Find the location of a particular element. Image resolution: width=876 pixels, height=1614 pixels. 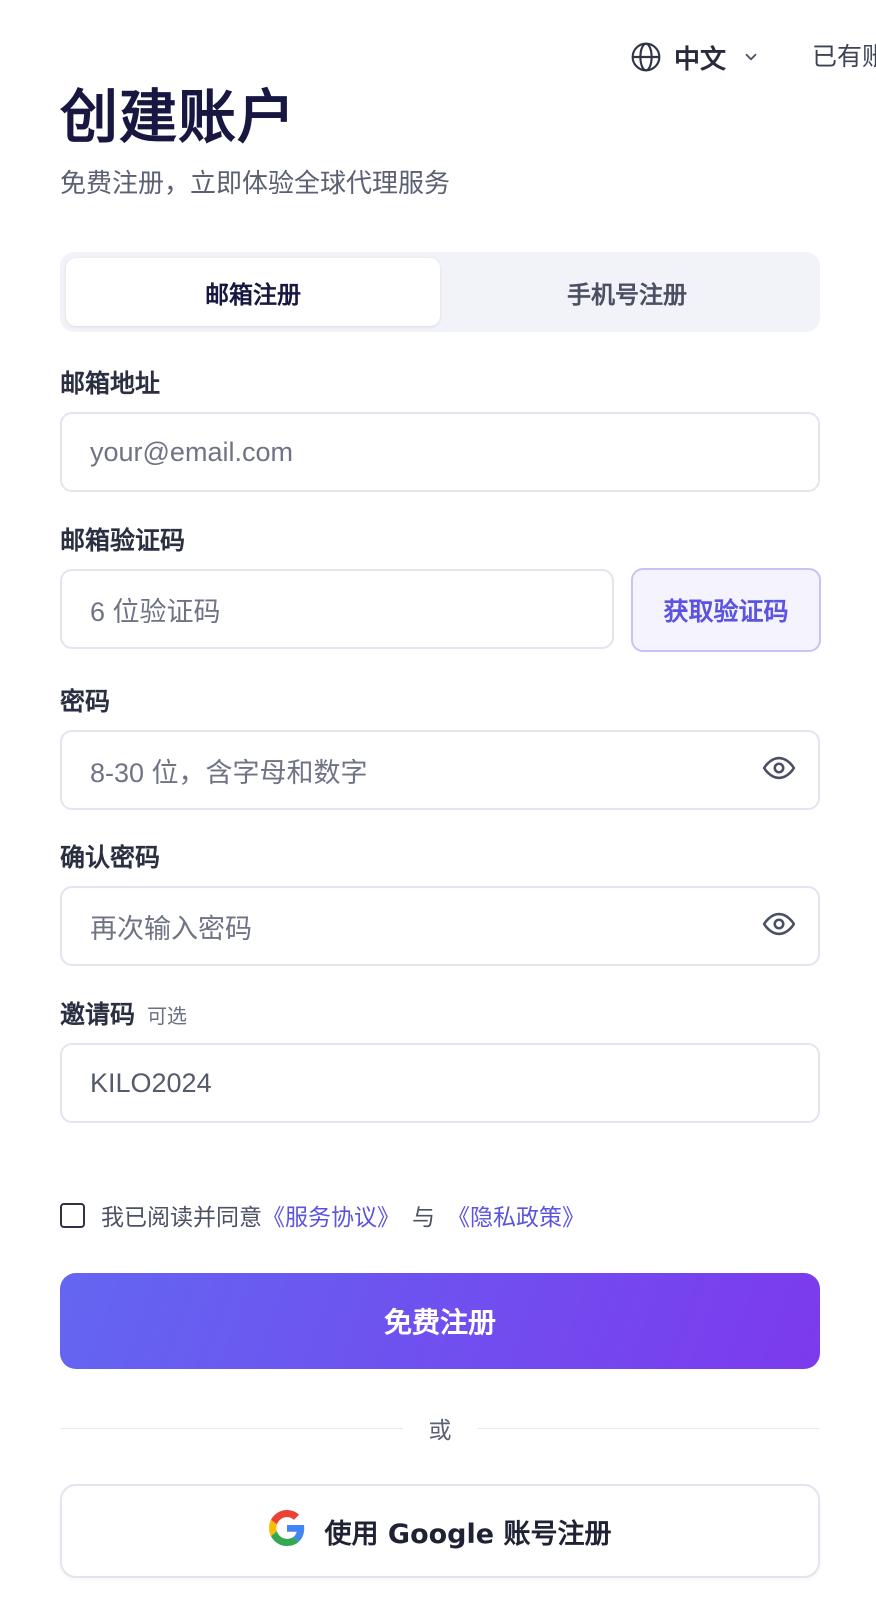

login-link: 已有账 is located at coordinates (844, 57).